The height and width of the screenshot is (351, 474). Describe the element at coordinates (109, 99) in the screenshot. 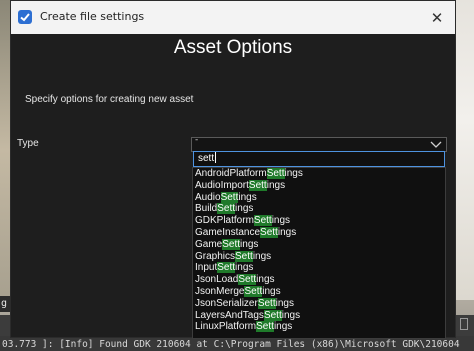

I see `description-text: Specify options for creating new asset` at that location.